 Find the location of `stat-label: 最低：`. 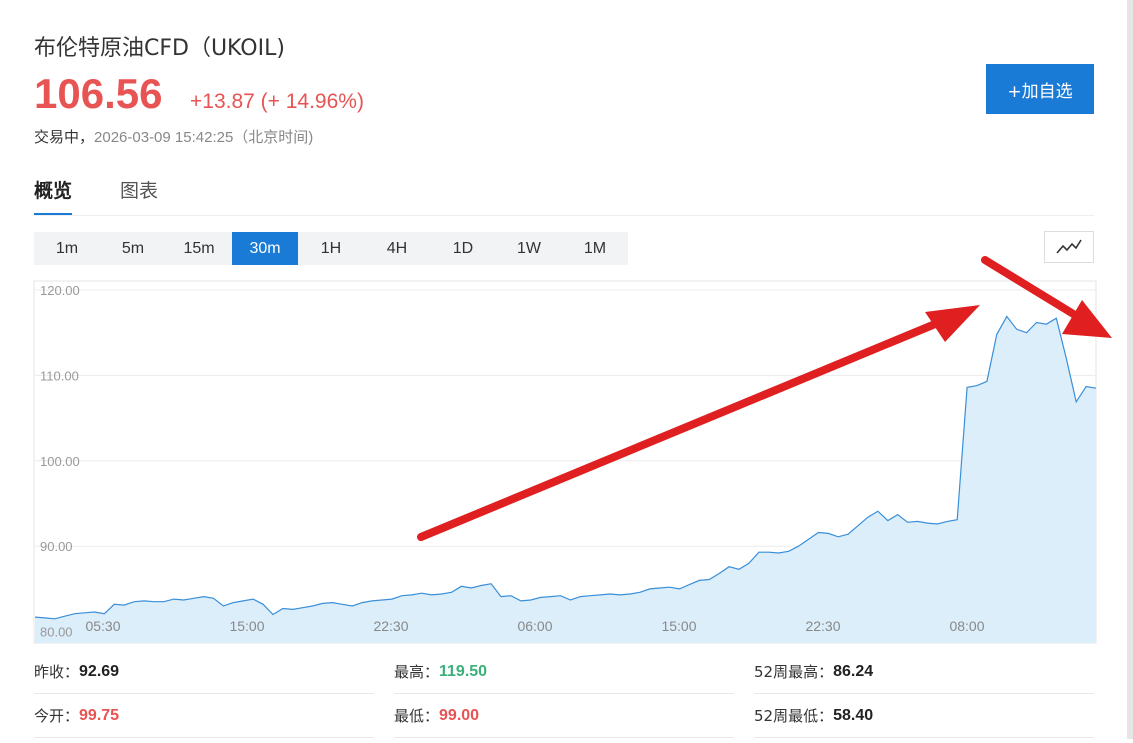

stat-label: 最低： is located at coordinates (417, 716).